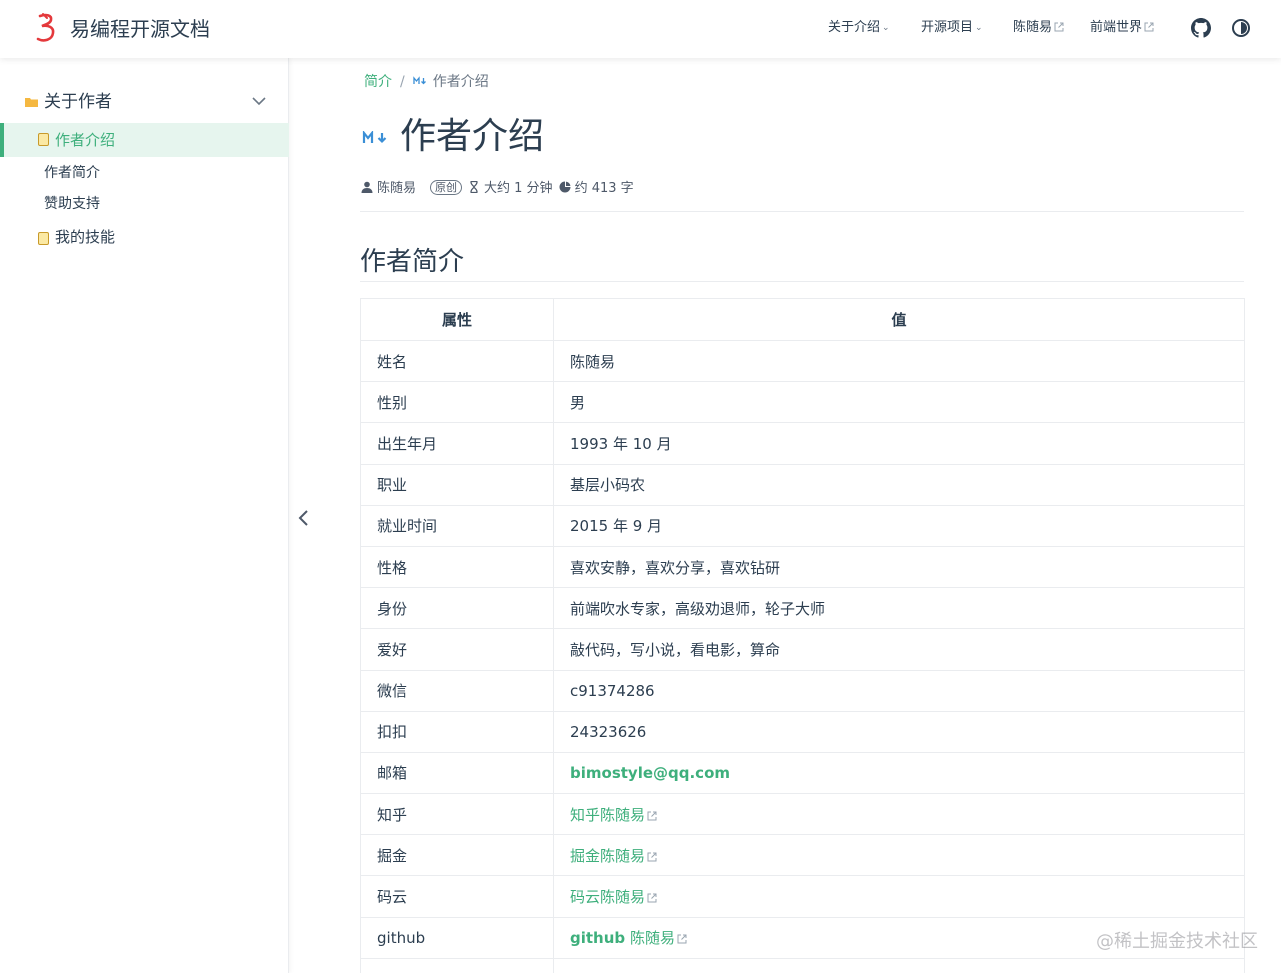  Describe the element at coordinates (457, 319) in the screenshot. I see `table-header-attribute: 属性` at that location.